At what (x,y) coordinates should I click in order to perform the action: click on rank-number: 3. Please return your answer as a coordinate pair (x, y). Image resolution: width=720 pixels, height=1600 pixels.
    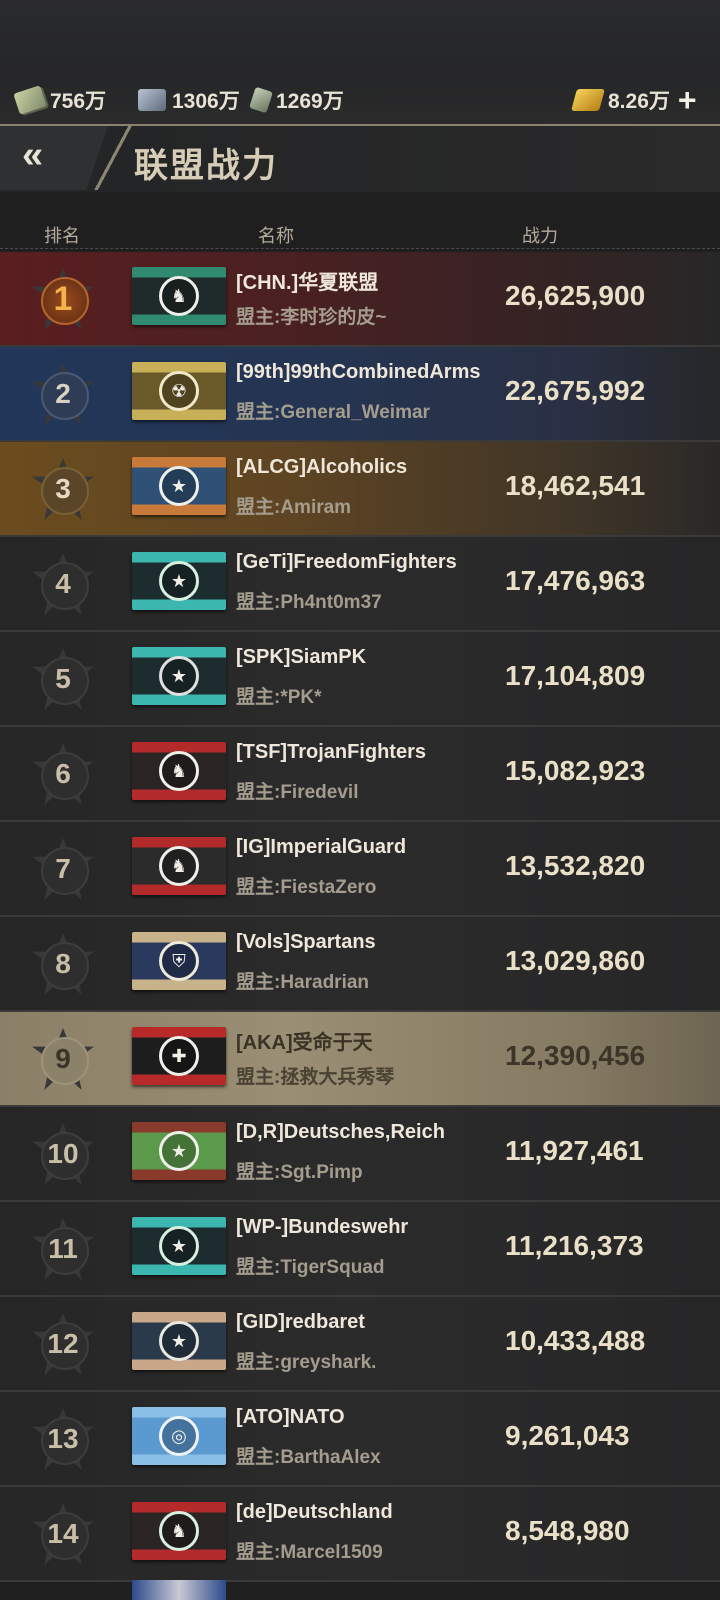
    Looking at the image, I should click on (63, 488).